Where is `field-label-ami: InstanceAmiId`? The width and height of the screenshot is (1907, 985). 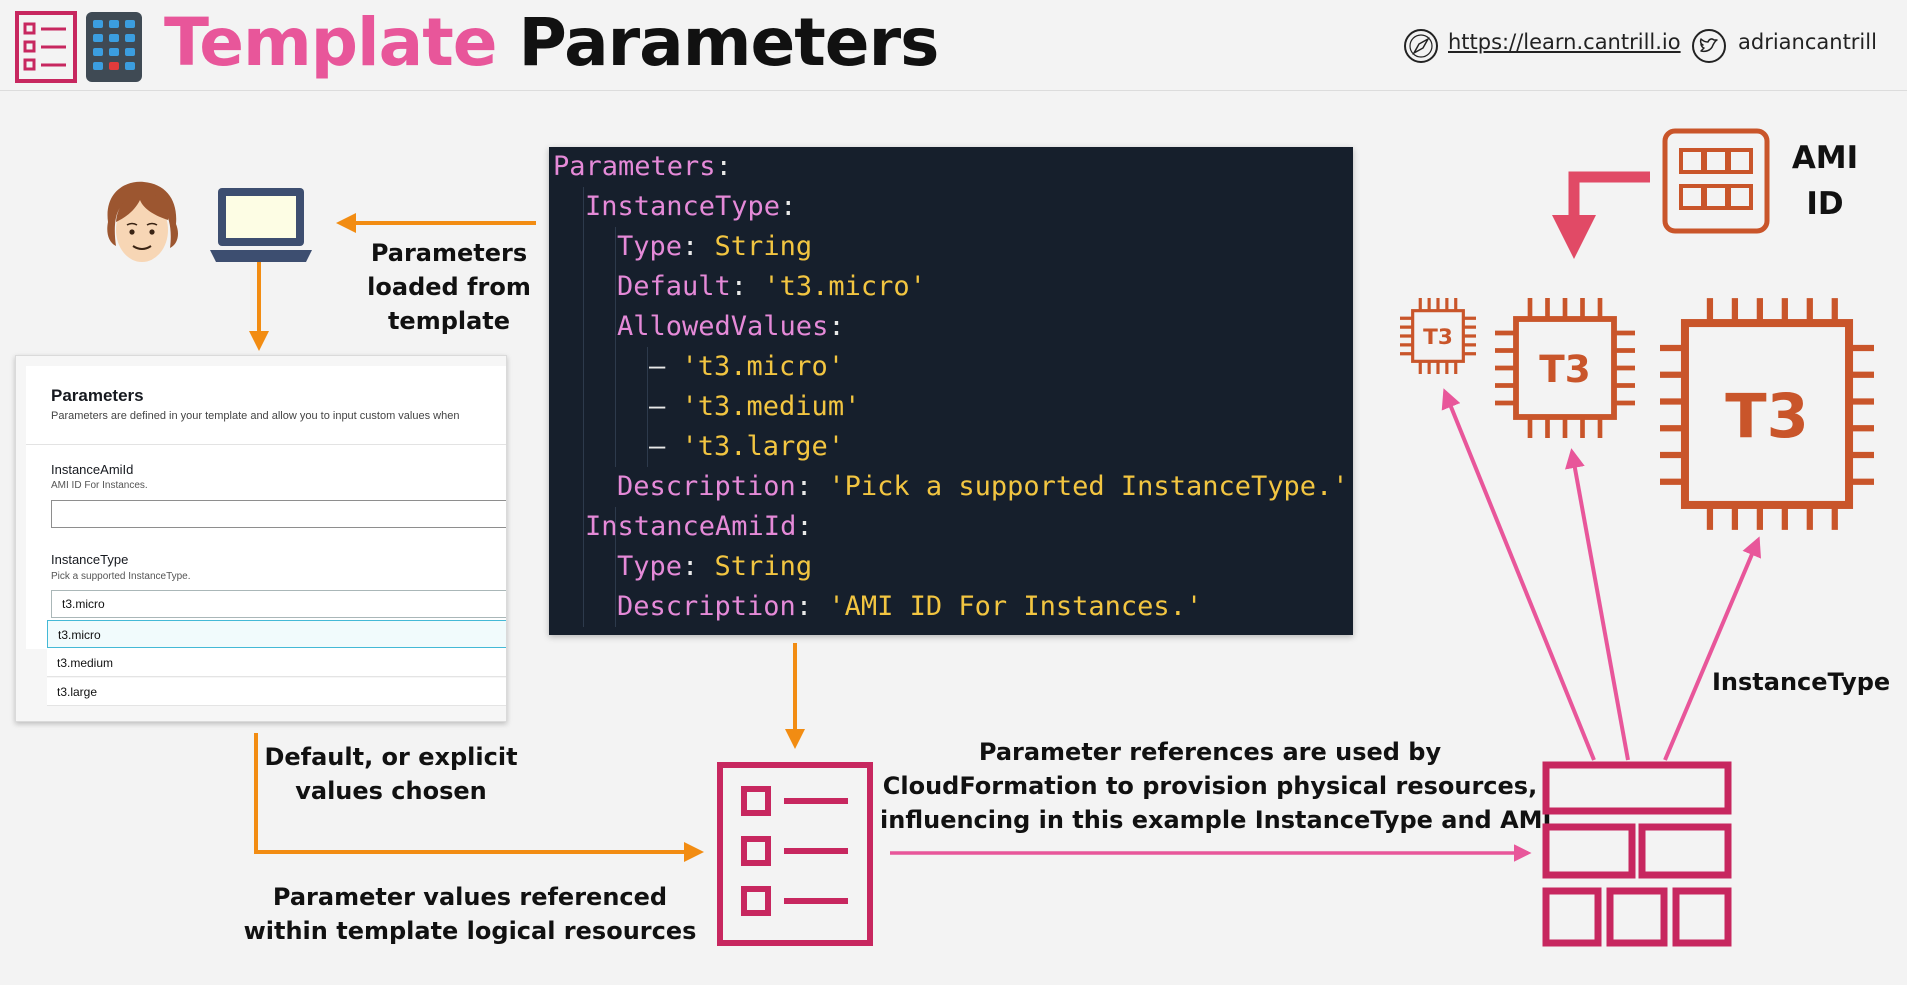
field-label-ami: InstanceAmiId is located at coordinates (92, 469).